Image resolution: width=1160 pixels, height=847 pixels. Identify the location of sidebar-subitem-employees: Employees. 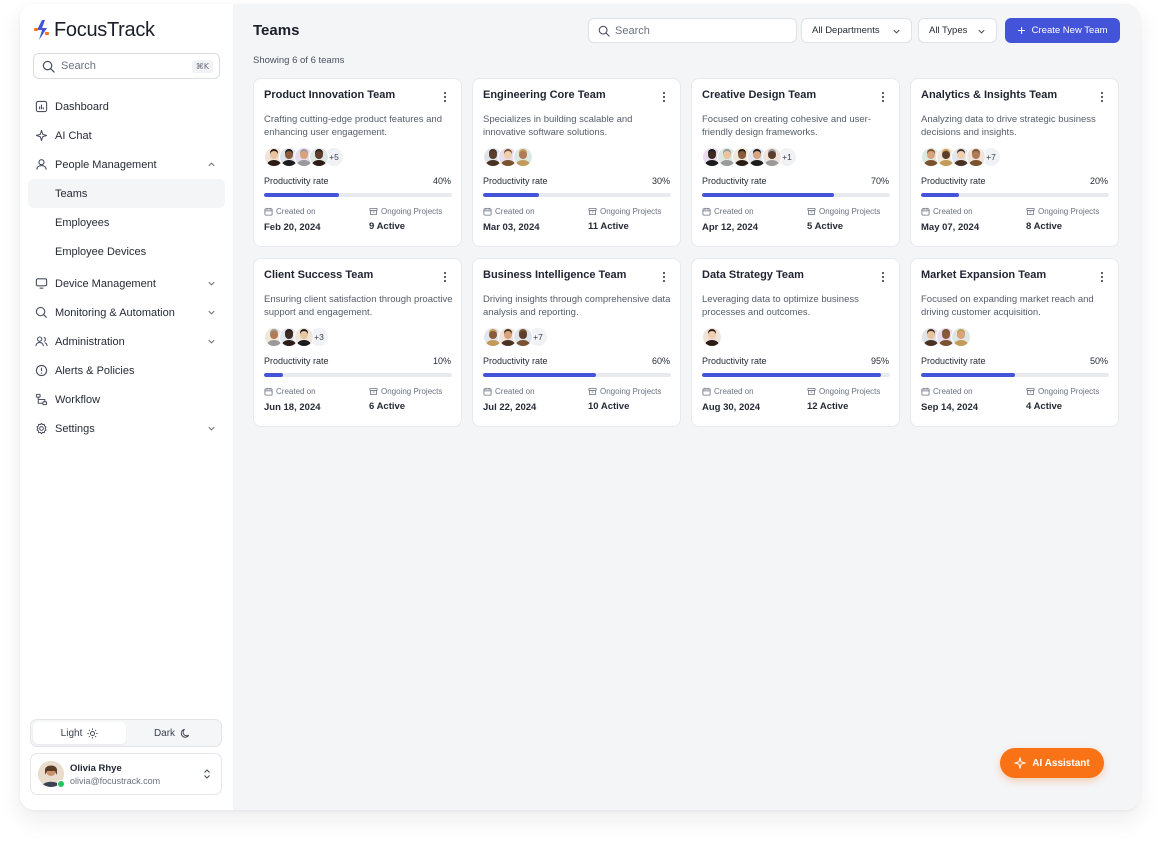
(126, 222).